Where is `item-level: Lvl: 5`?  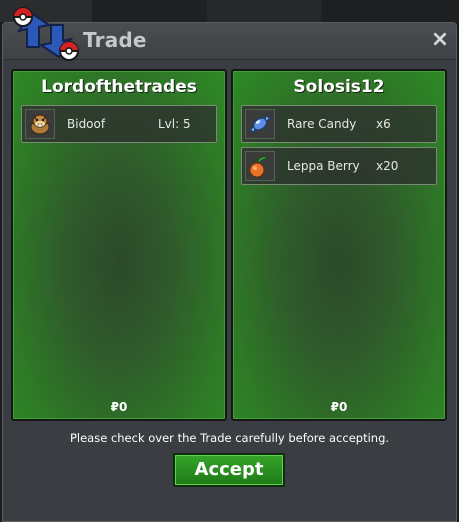
item-level: Lvl: 5 is located at coordinates (174, 124).